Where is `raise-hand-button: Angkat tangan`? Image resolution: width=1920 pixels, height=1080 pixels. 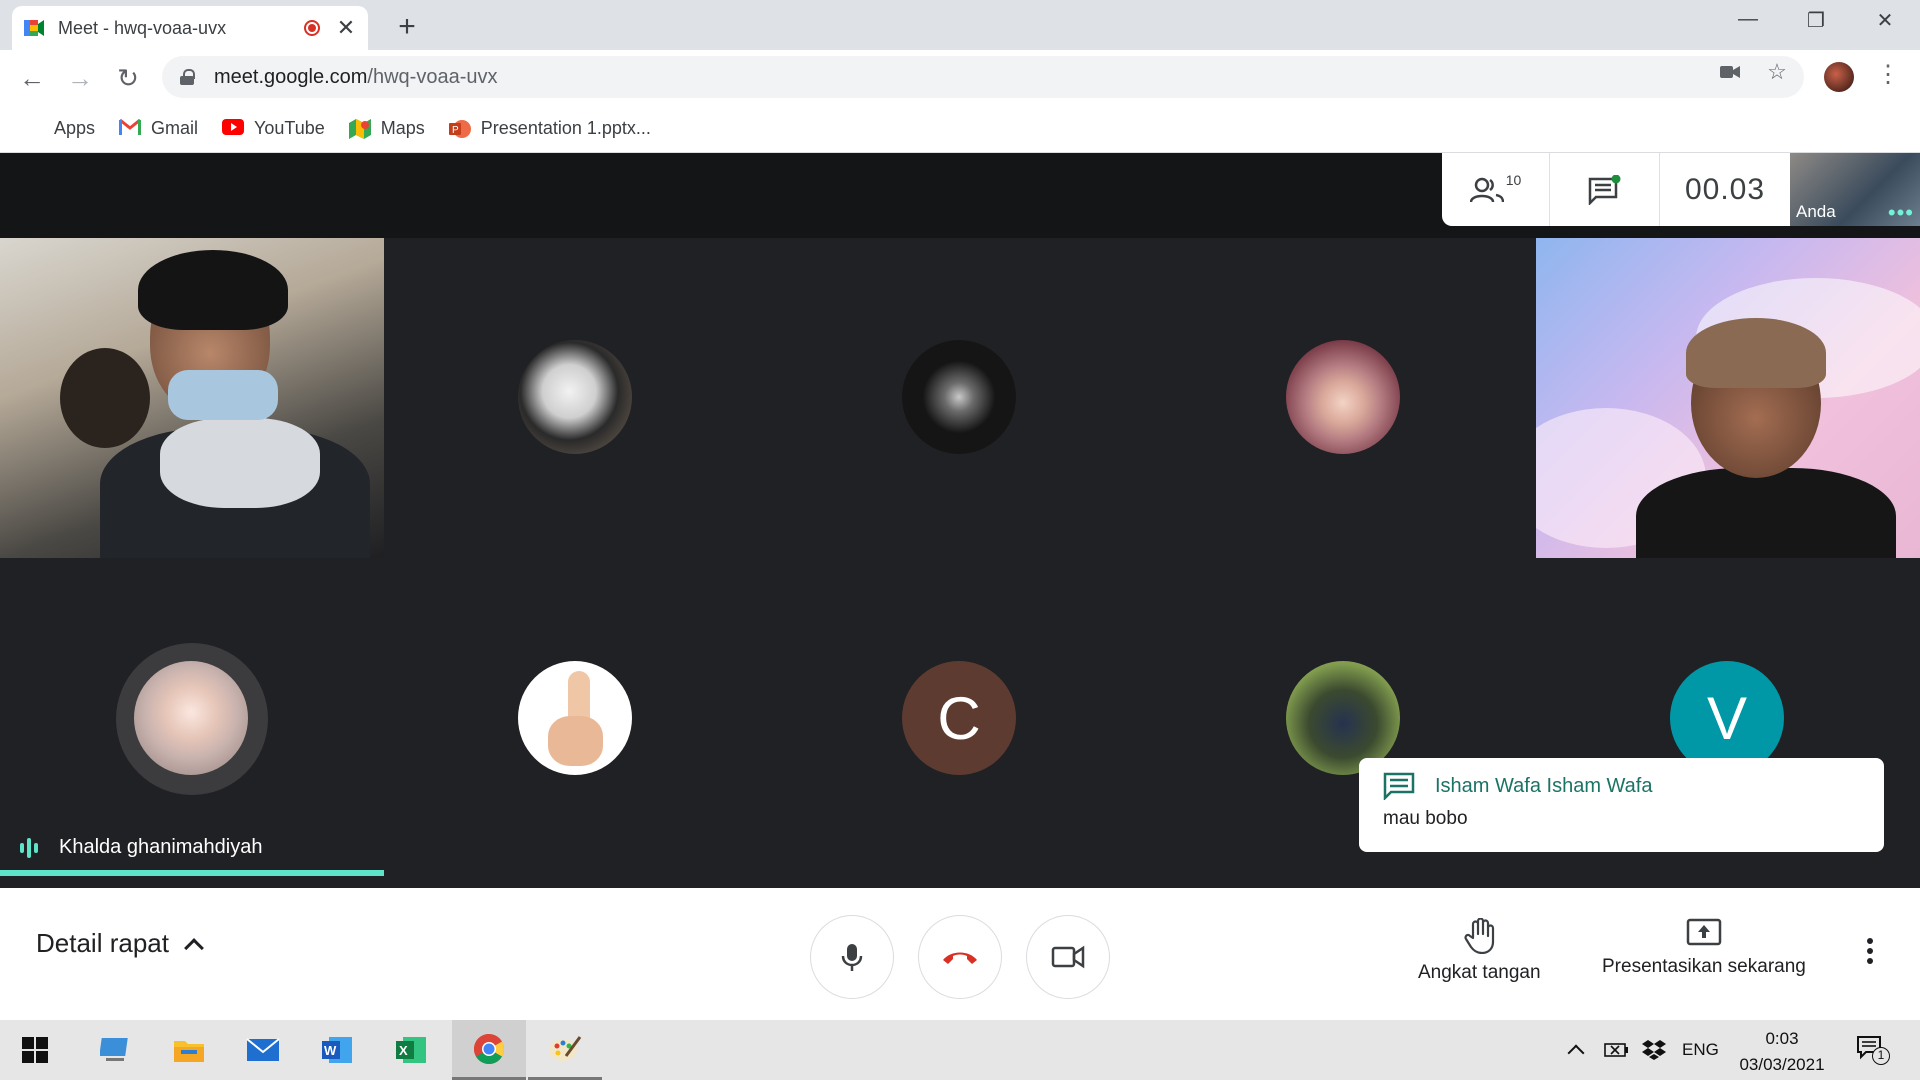
raise-hand-button: Angkat tangan is located at coordinates (1479, 951).